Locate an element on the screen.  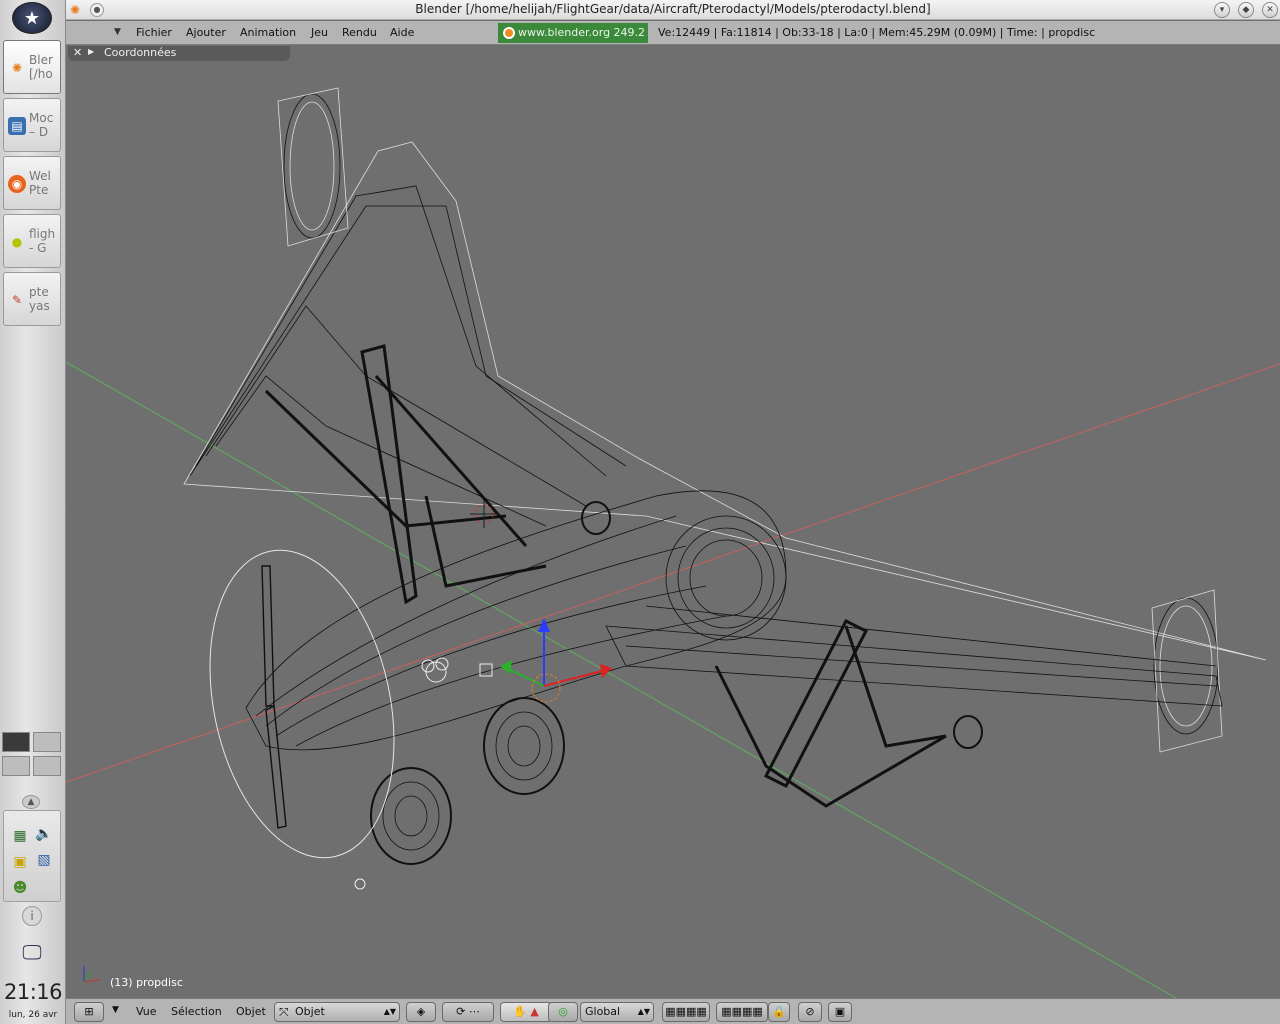
active-object-info: (13) propdisc is located at coordinates (146, 982).